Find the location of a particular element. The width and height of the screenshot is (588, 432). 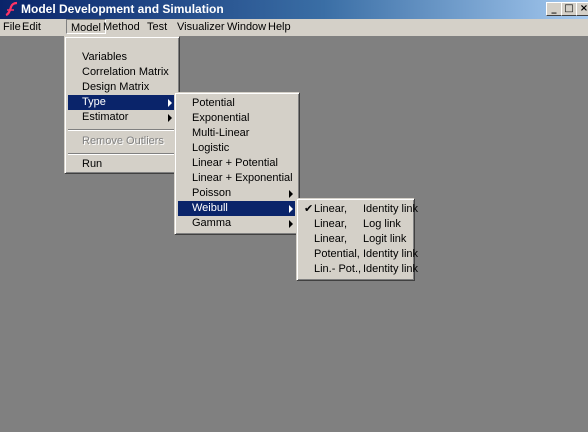

menu-item-label: Logistic is located at coordinates (211, 148).